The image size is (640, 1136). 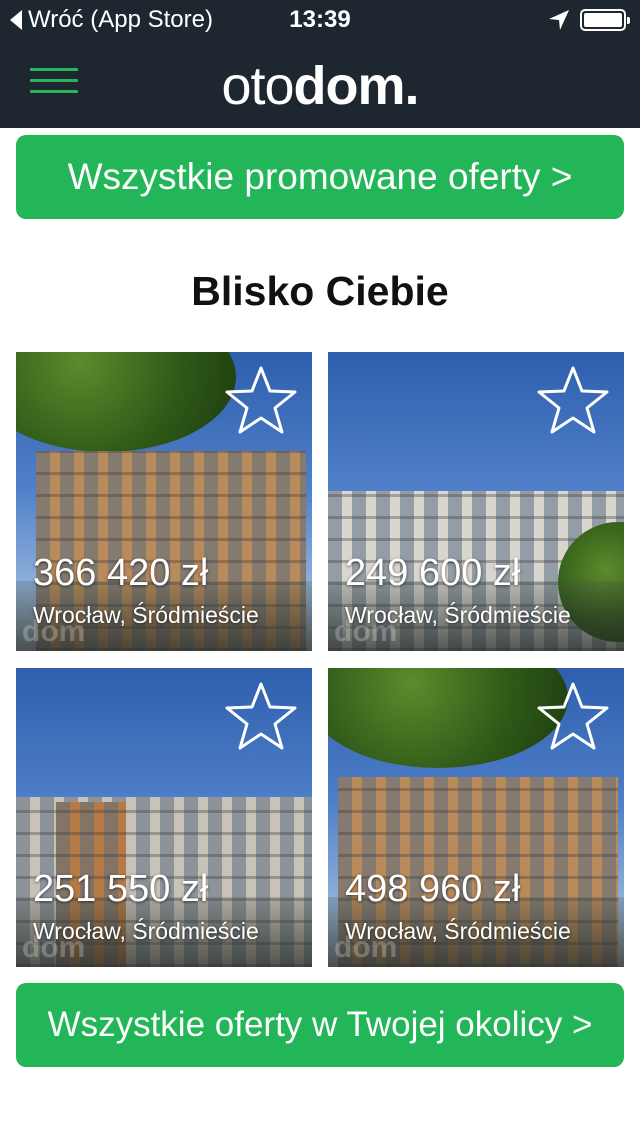 I want to click on all-promoted-offers-button: Wszystkie promowane oferty >, so click(x=320, y=177).